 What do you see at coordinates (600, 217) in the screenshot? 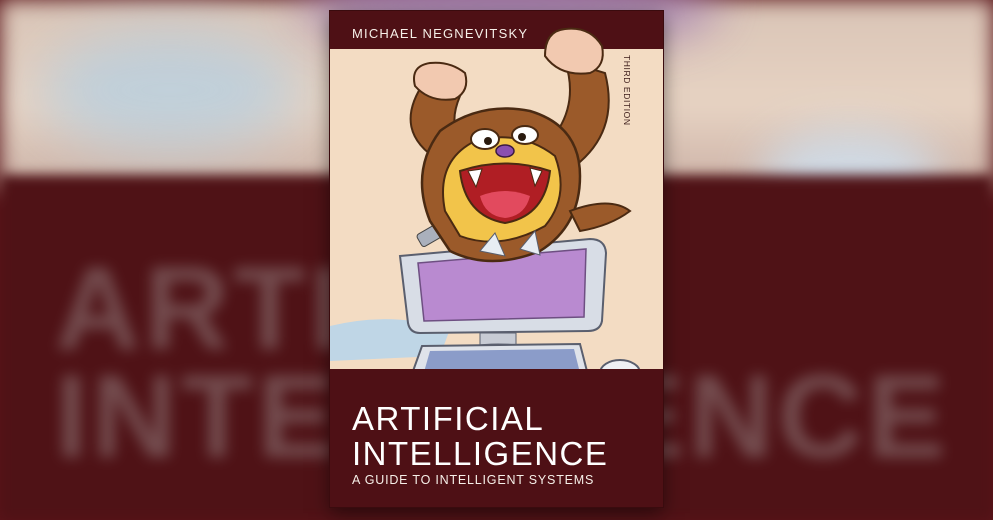
I see `monster-tail` at bounding box center [600, 217].